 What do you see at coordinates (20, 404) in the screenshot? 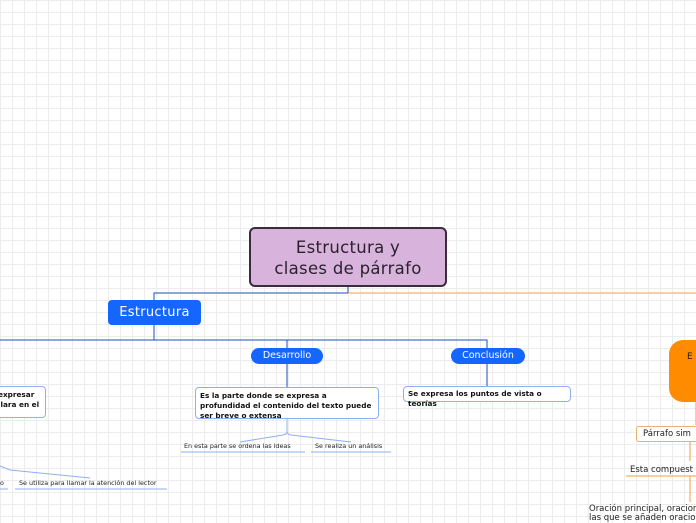
I see `left-text-line2: llara en el` at bounding box center [20, 404].